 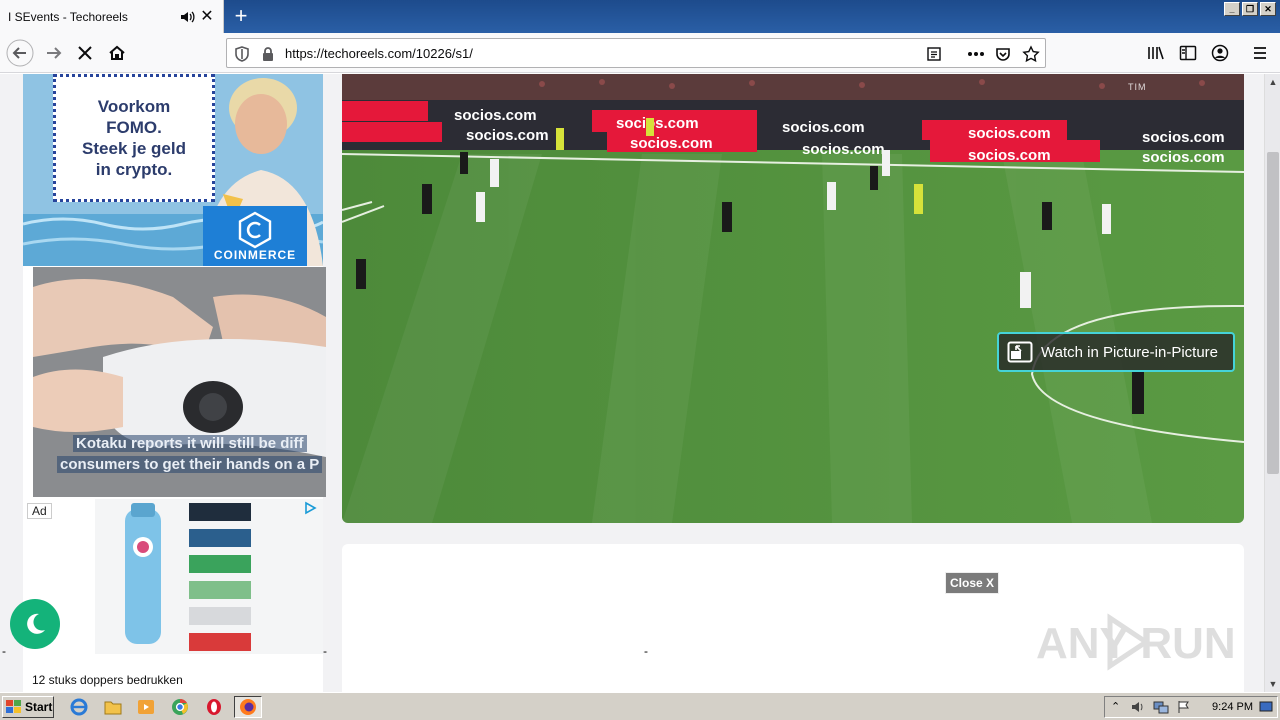 What do you see at coordinates (214, 707) in the screenshot?
I see `opera-icon` at bounding box center [214, 707].